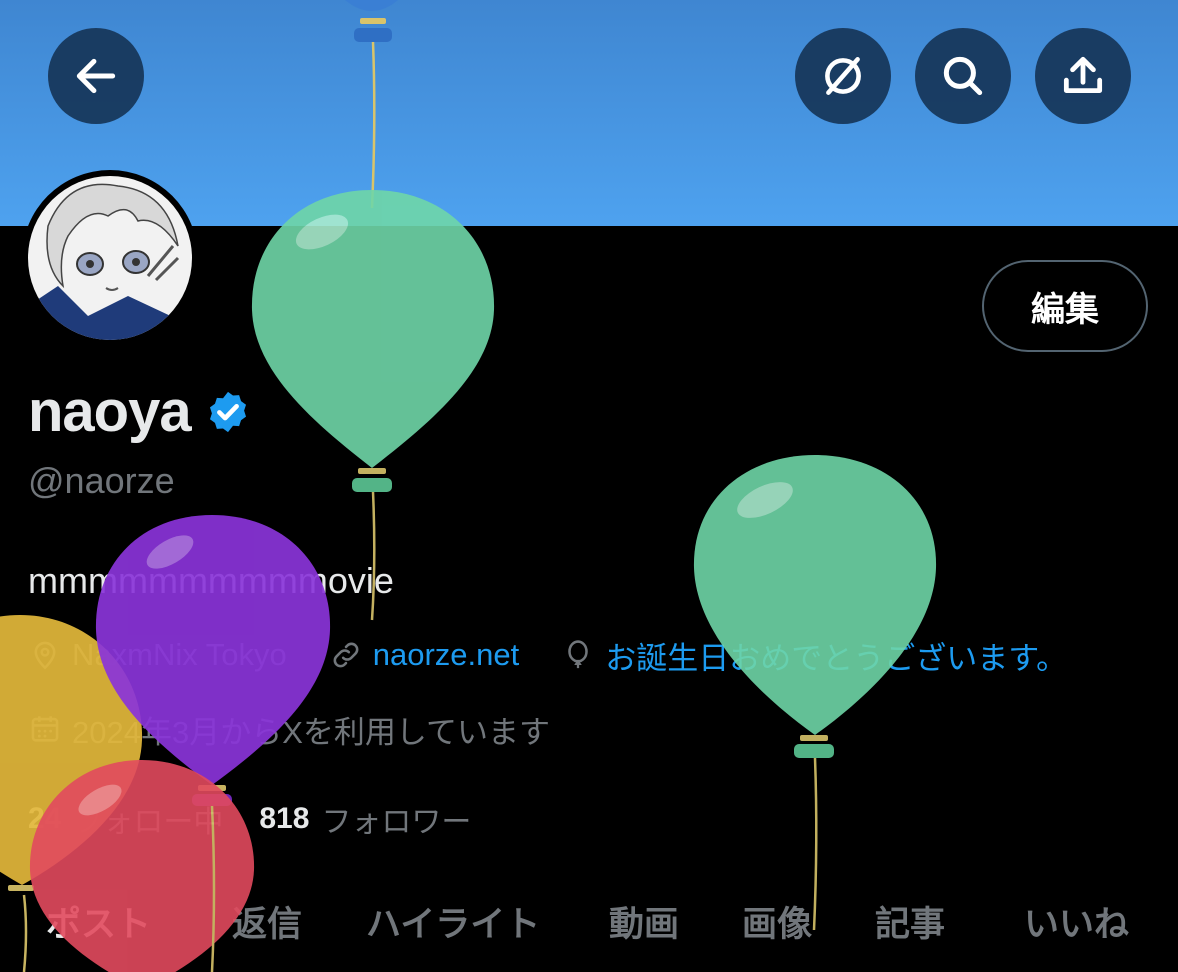 The height and width of the screenshot is (972, 1178). I want to click on joined-text: 2024年3月からXを利用しています, so click(311, 732).